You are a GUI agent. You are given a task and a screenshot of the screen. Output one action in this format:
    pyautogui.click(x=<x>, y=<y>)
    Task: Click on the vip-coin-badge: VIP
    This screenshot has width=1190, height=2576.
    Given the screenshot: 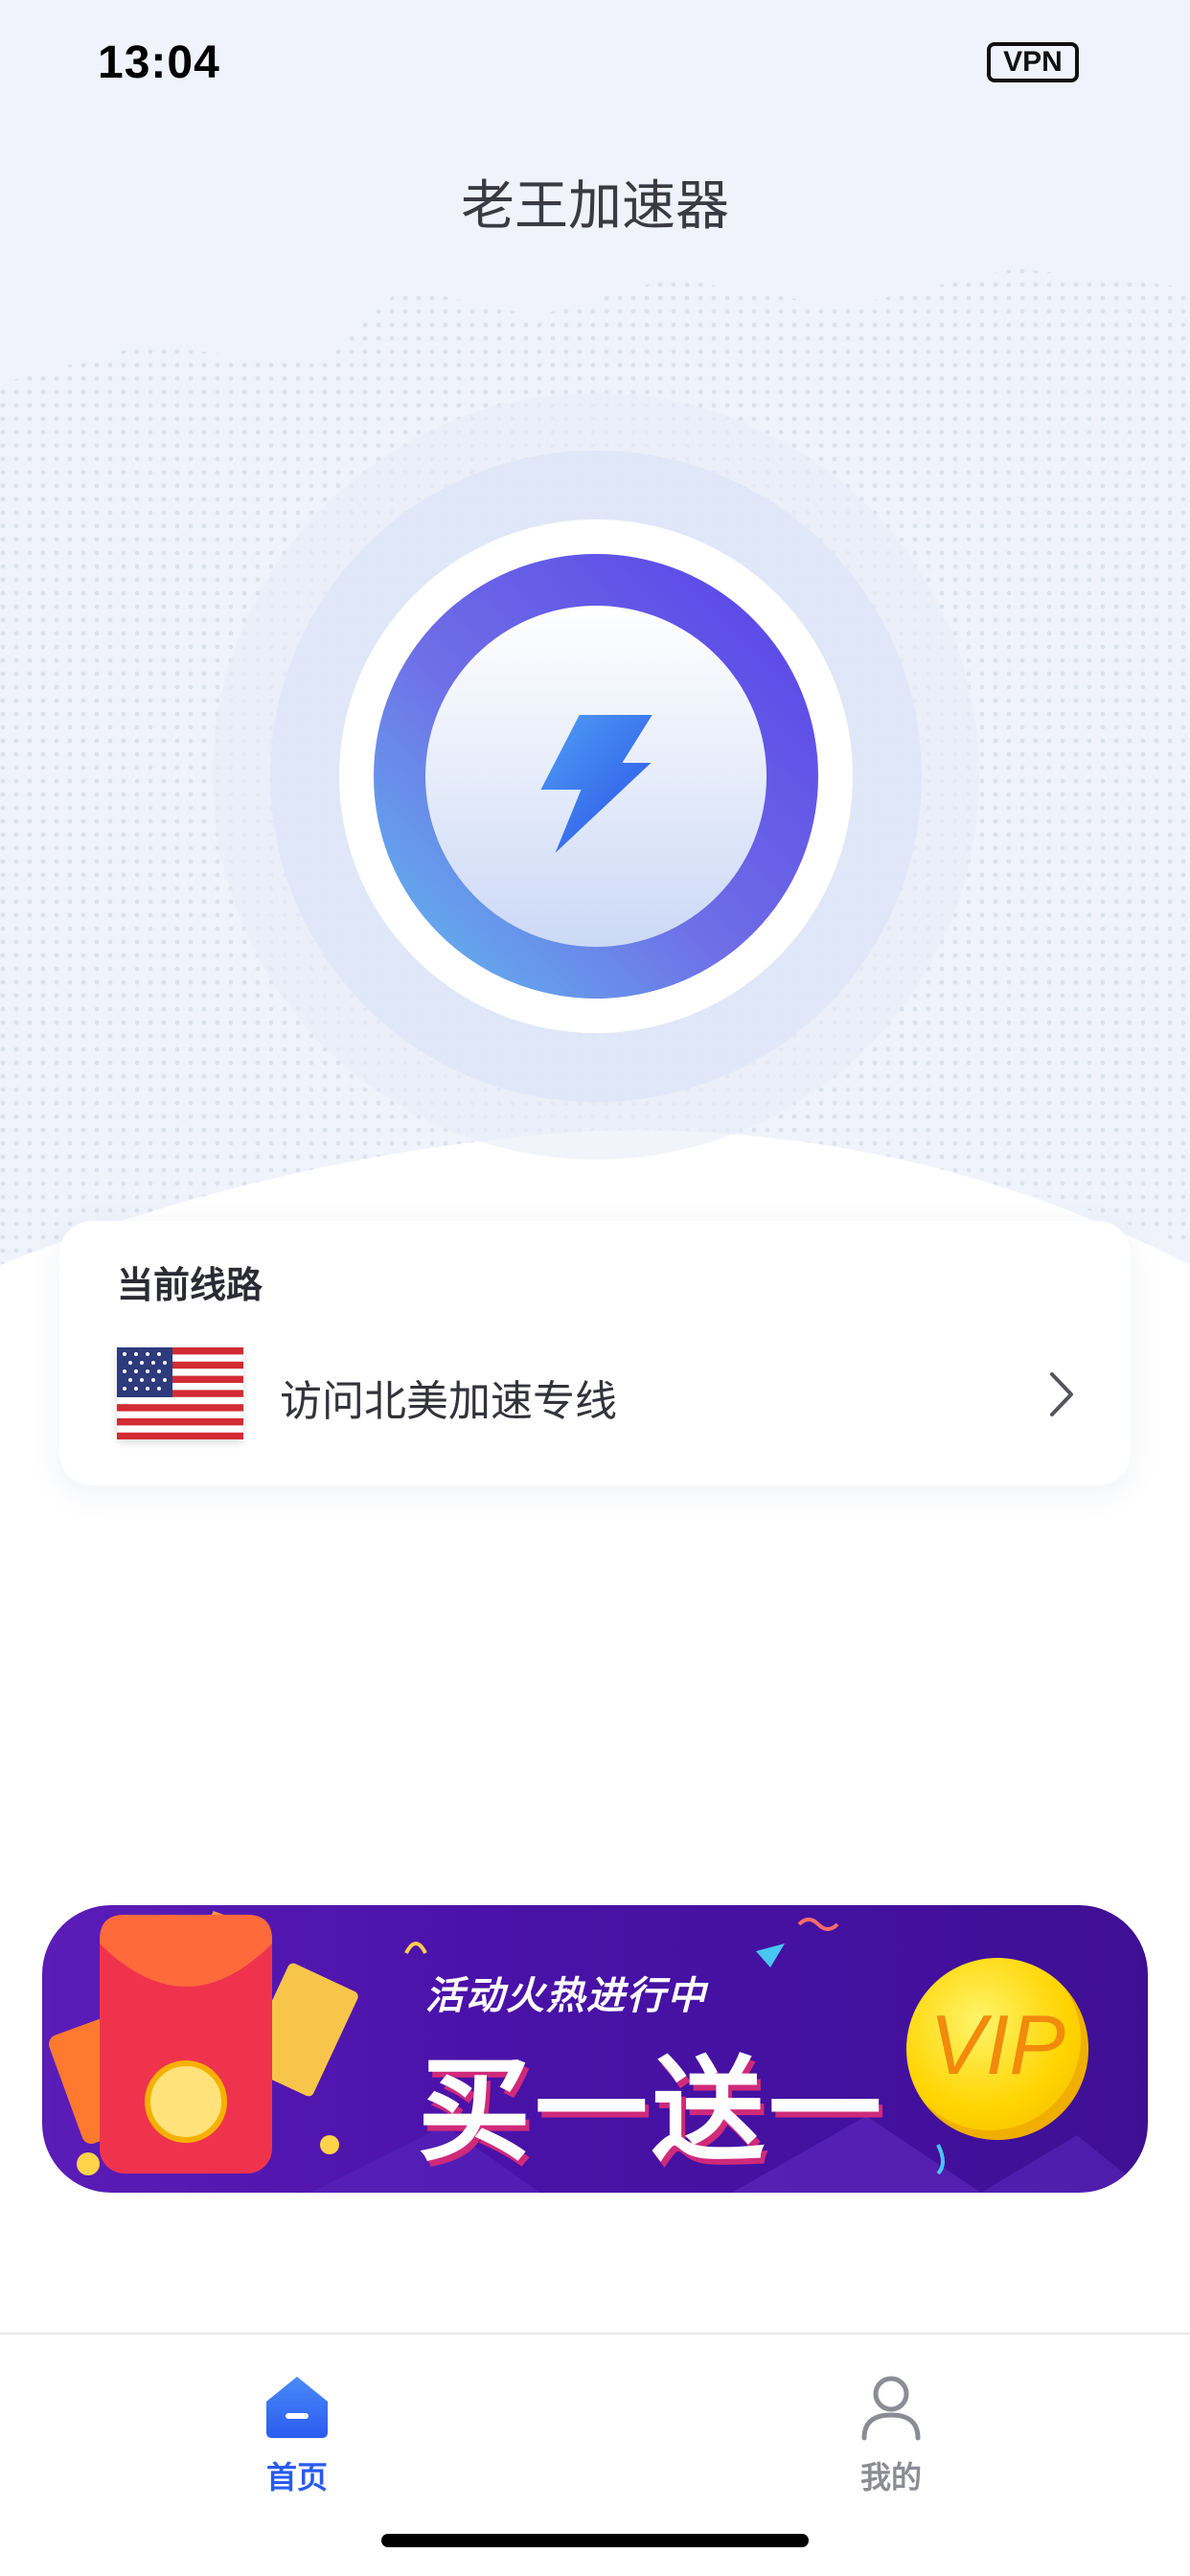 What is the action you would take?
    pyautogui.click(x=997, y=2049)
    